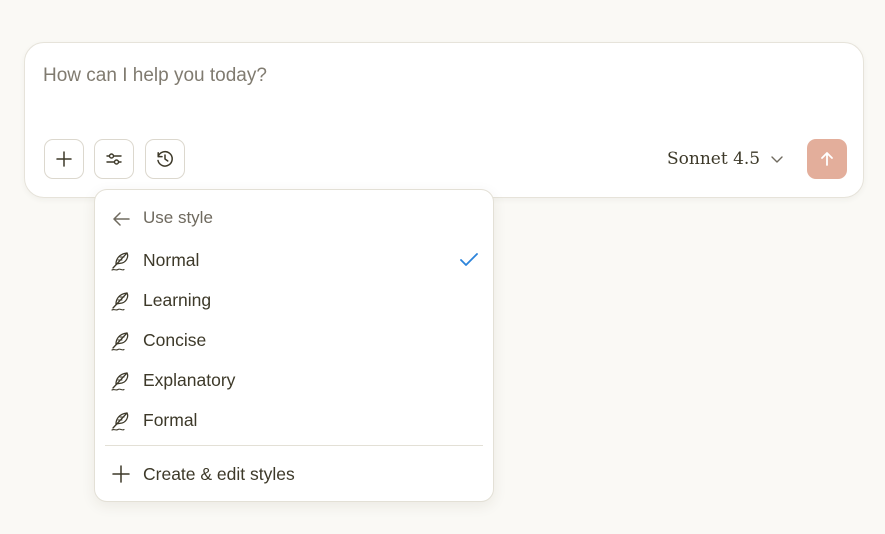  I want to click on back-to-menu: Use style, so click(294, 218).